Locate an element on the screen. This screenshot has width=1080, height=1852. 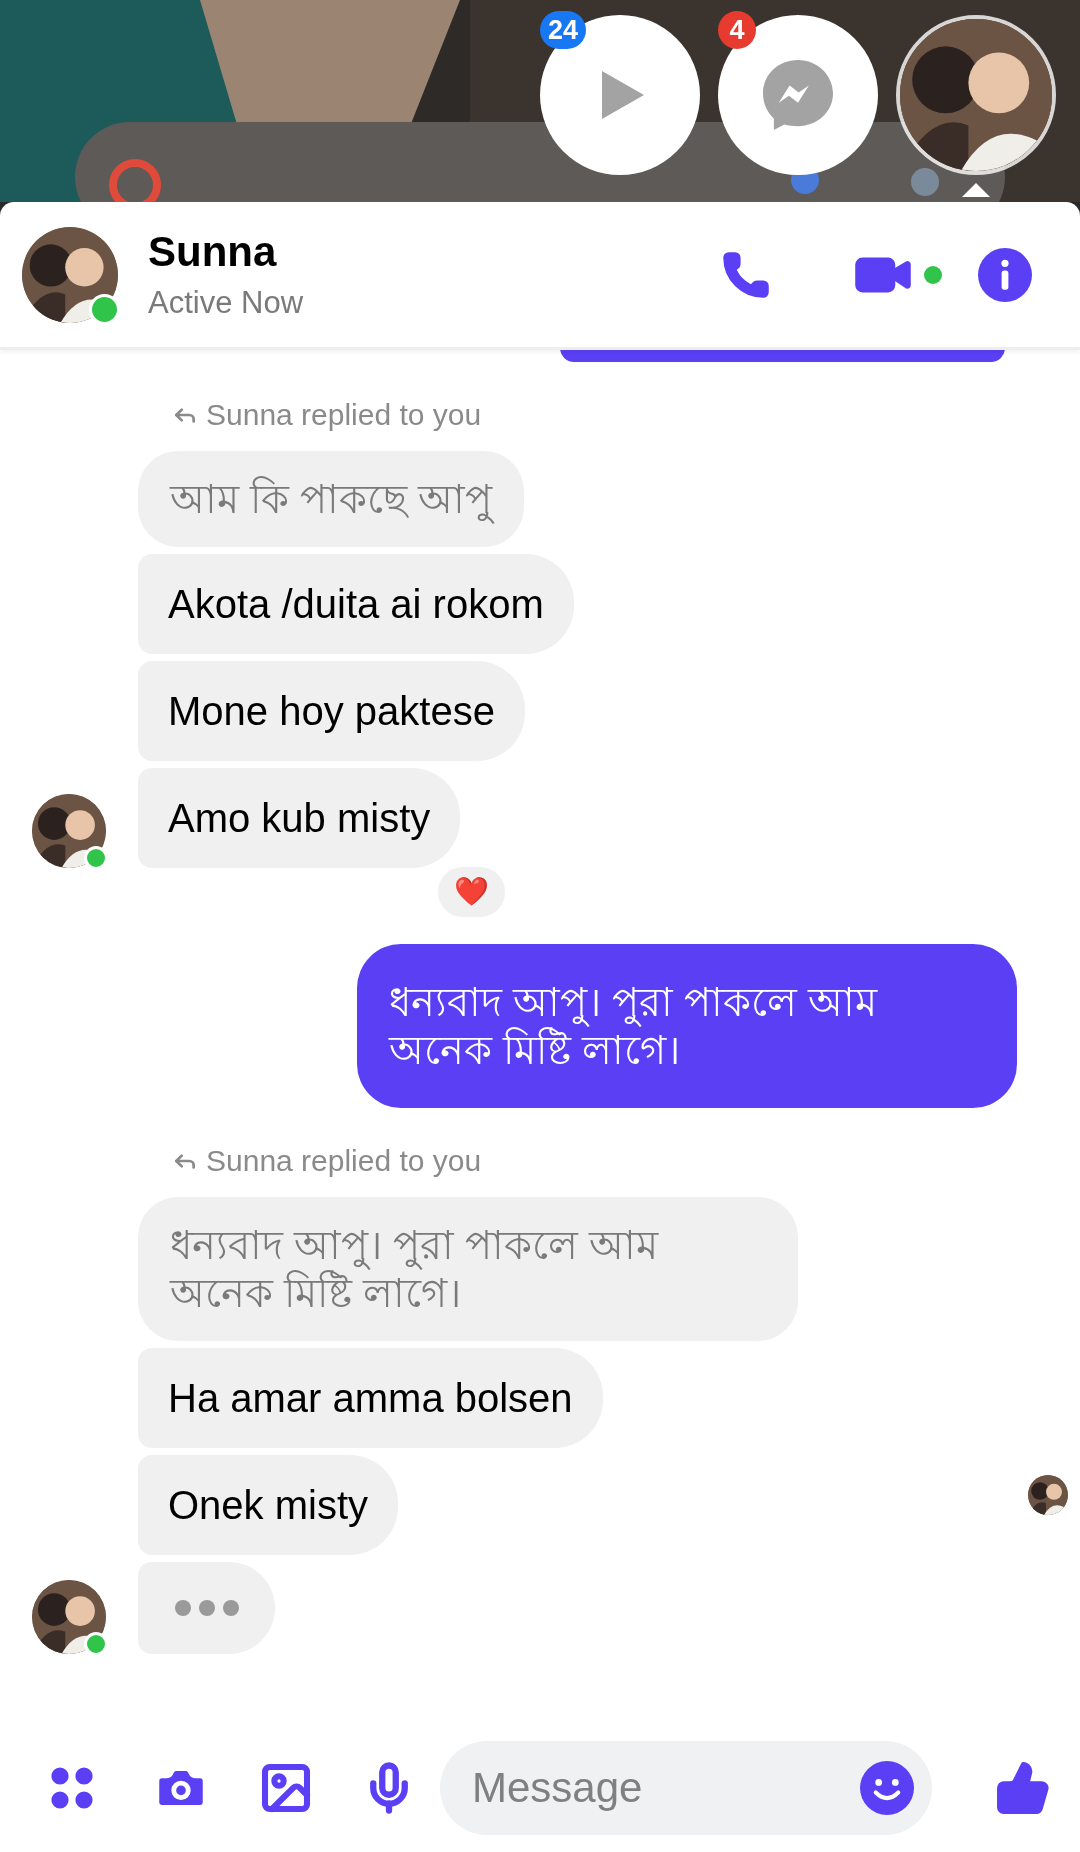
quoted-message: আম কি পাকছে আপু is located at coordinates (331, 499).